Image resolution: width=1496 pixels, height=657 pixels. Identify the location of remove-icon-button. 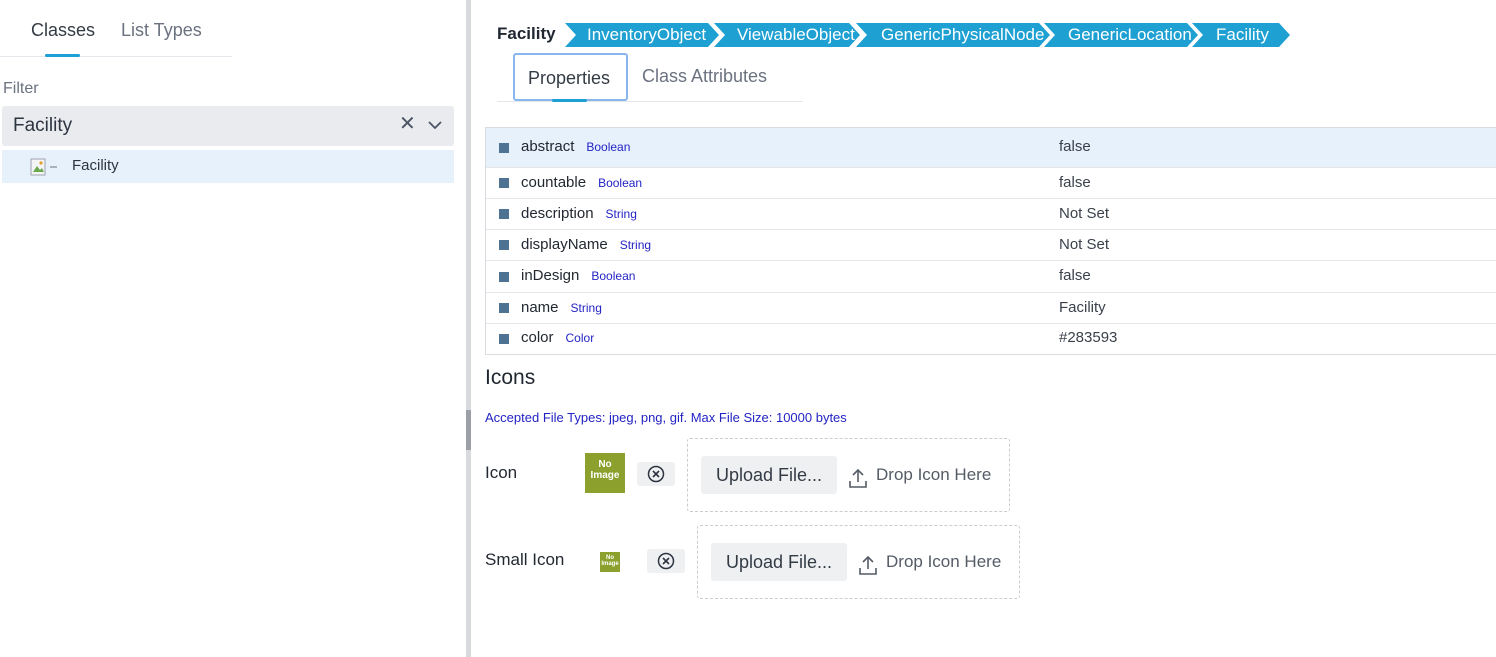
(656, 474).